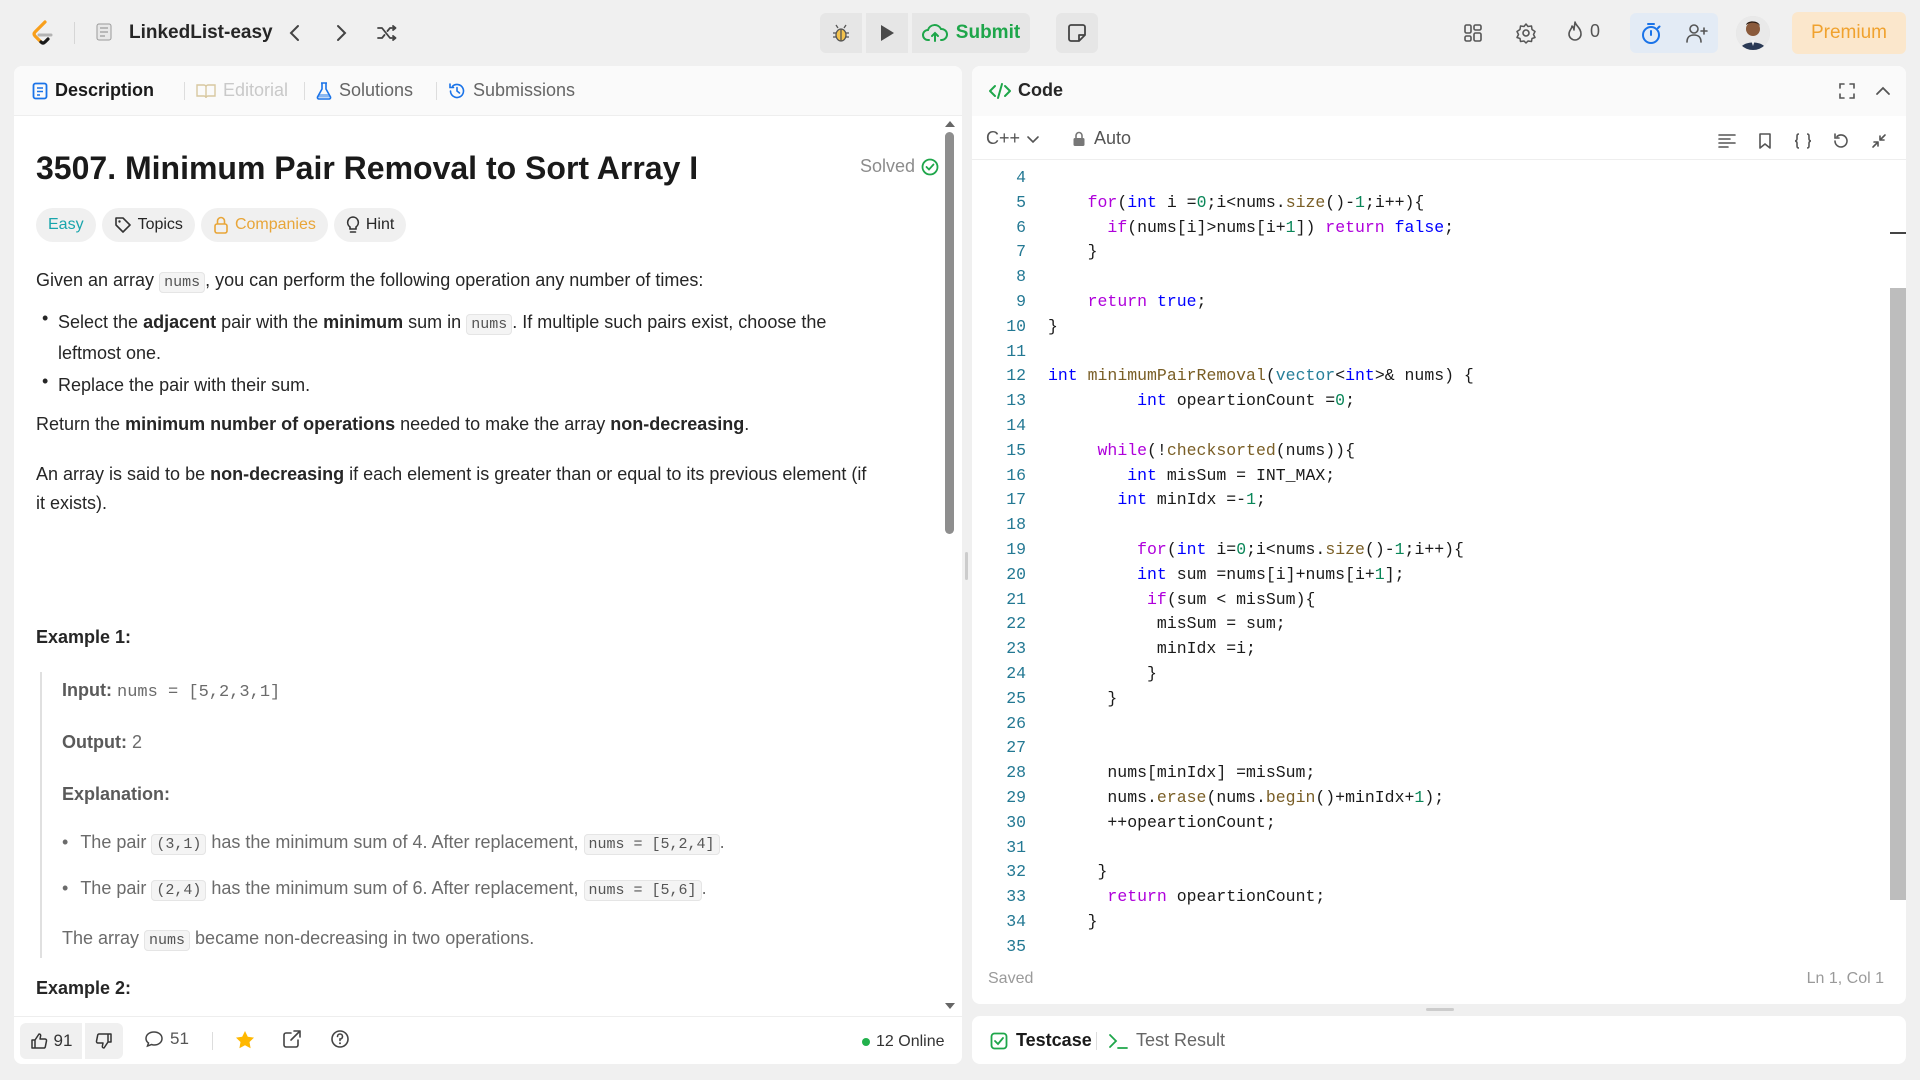  I want to click on streak-counter: 0, so click(1583, 31).